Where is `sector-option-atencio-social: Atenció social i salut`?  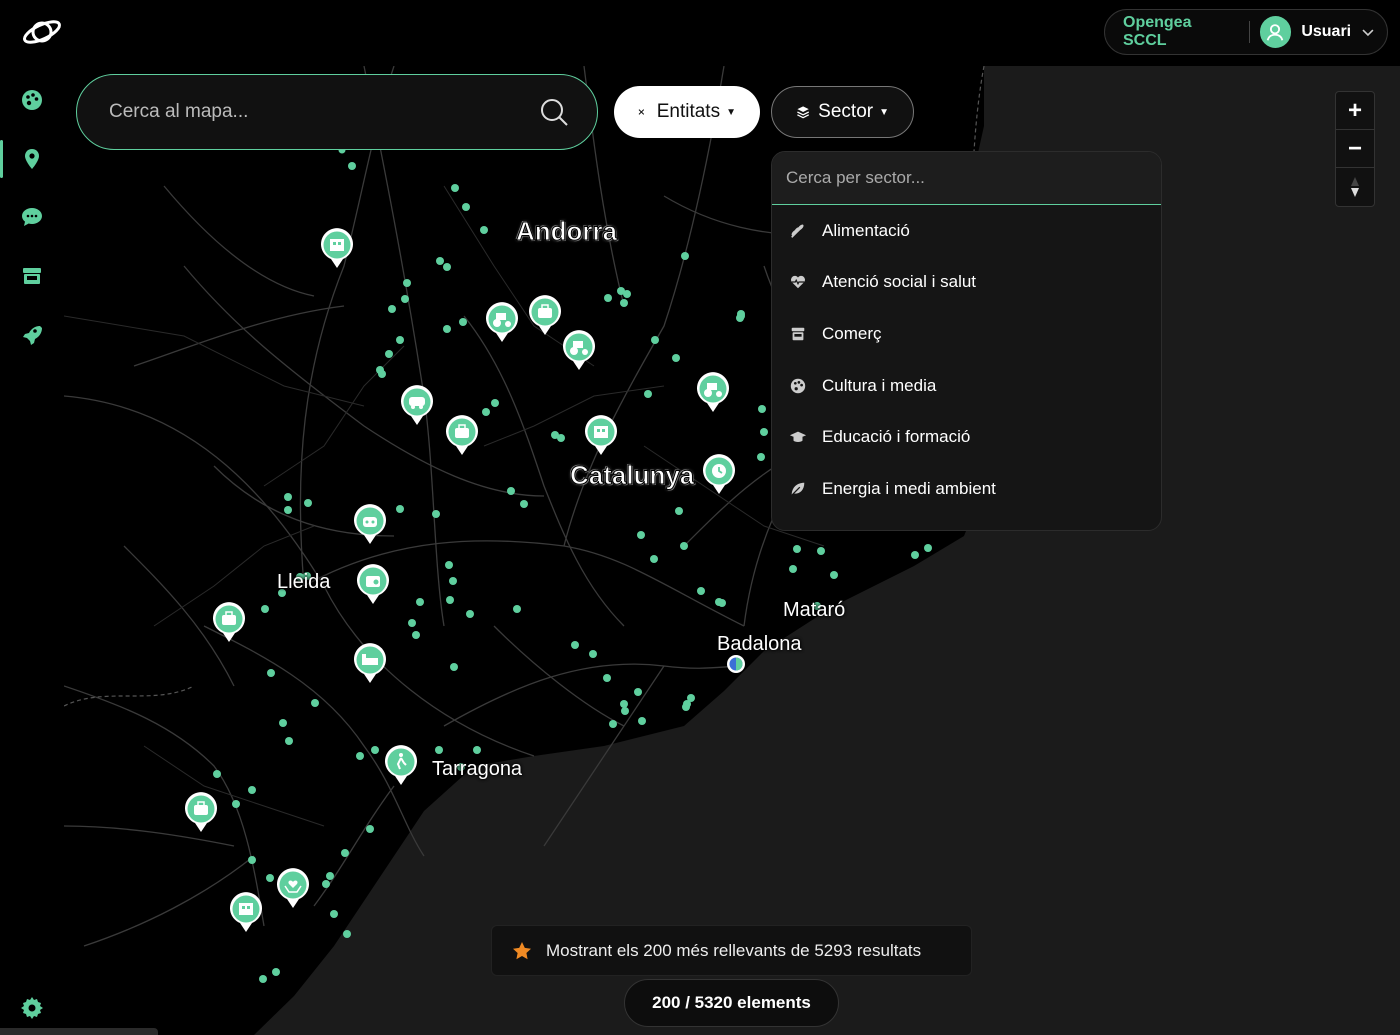 sector-option-atencio-social: Atenció social i salut is located at coordinates (966, 283).